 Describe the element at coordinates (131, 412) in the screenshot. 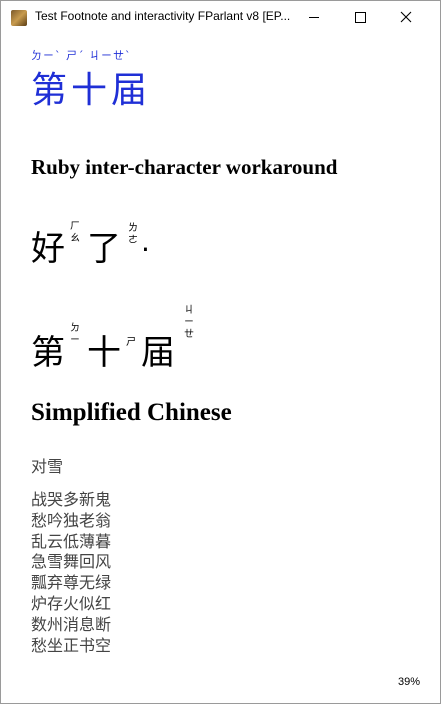

I see `heading-simplified: Simplified Chinese` at that location.